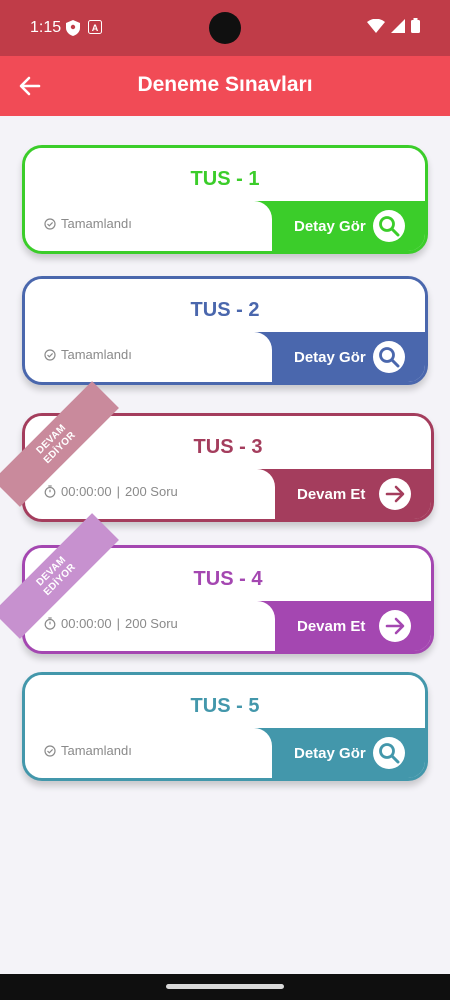 This screenshot has height=1000, width=450. What do you see at coordinates (225, 726) in the screenshot?
I see `exam-card: TUS - 5 Tamamlandı Detay Gör` at bounding box center [225, 726].